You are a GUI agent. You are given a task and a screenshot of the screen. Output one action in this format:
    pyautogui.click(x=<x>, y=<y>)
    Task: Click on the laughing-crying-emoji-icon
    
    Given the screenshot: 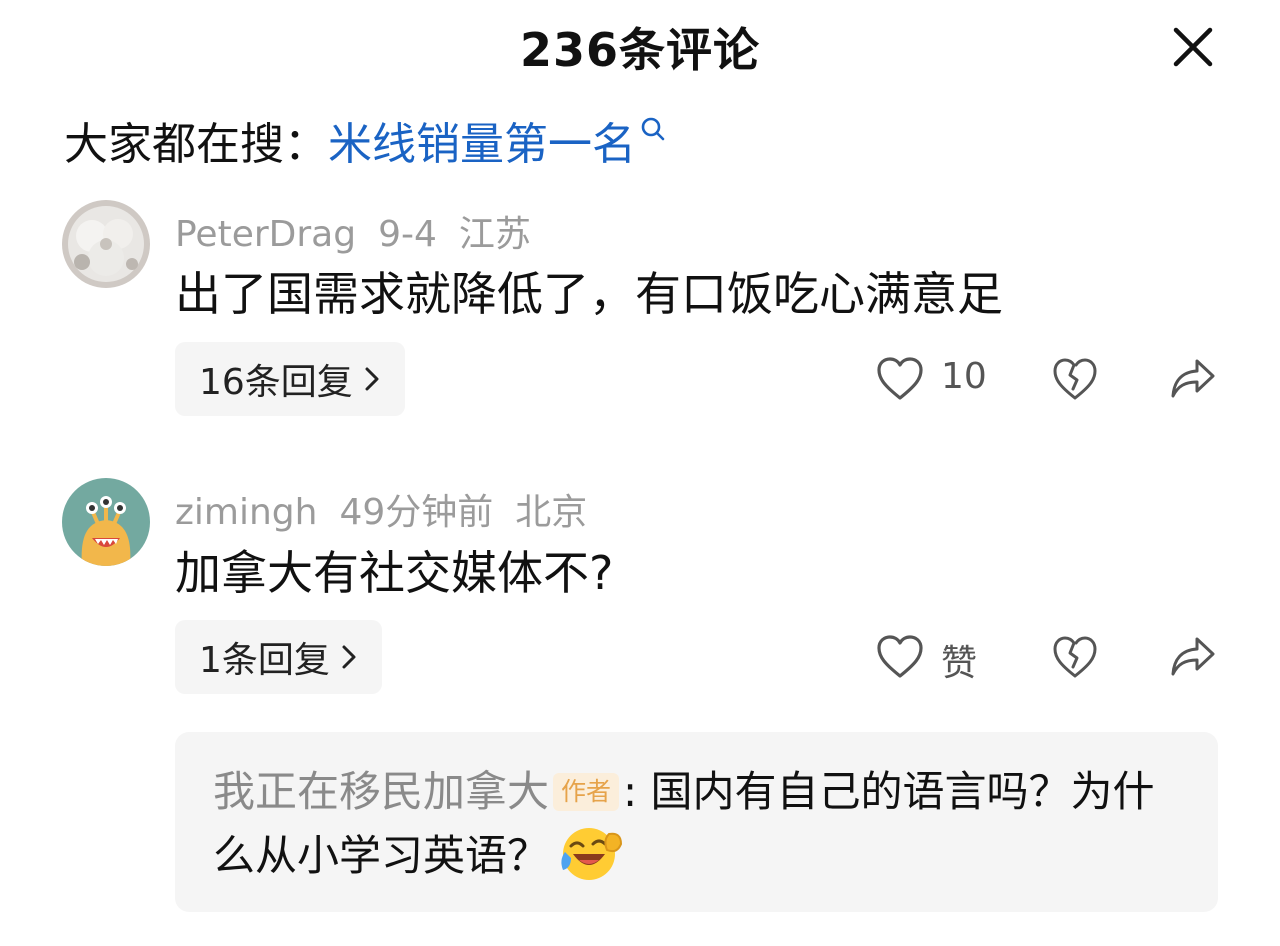 What is the action you would take?
    pyautogui.click(x=592, y=854)
    